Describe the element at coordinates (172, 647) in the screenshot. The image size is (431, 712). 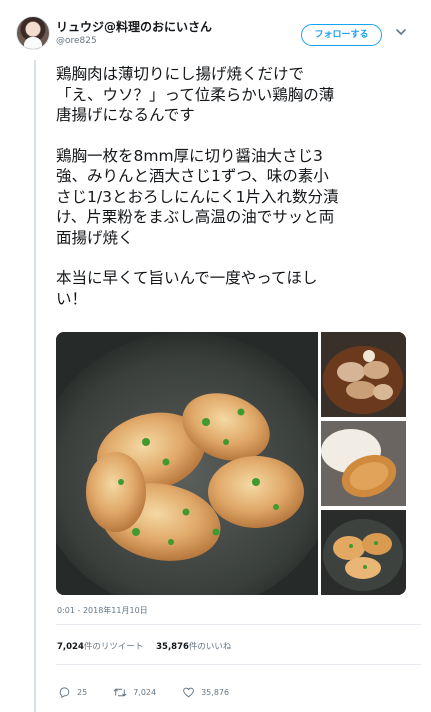
I see `likes-count: 35,876` at that location.